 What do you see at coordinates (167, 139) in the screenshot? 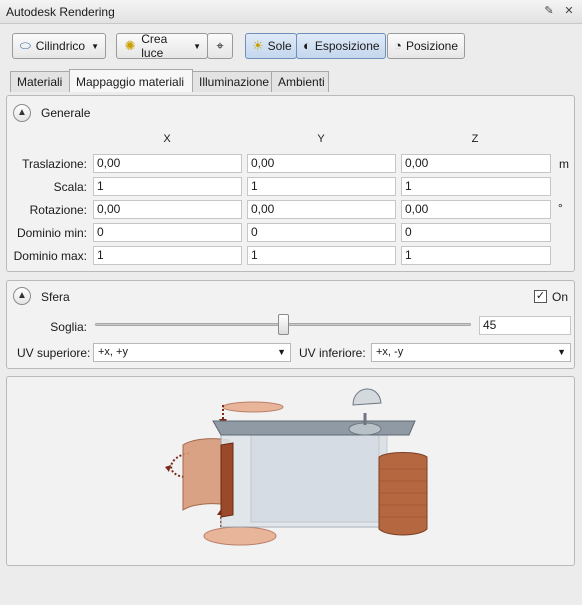
I see `axis-x-label: X` at bounding box center [167, 139].